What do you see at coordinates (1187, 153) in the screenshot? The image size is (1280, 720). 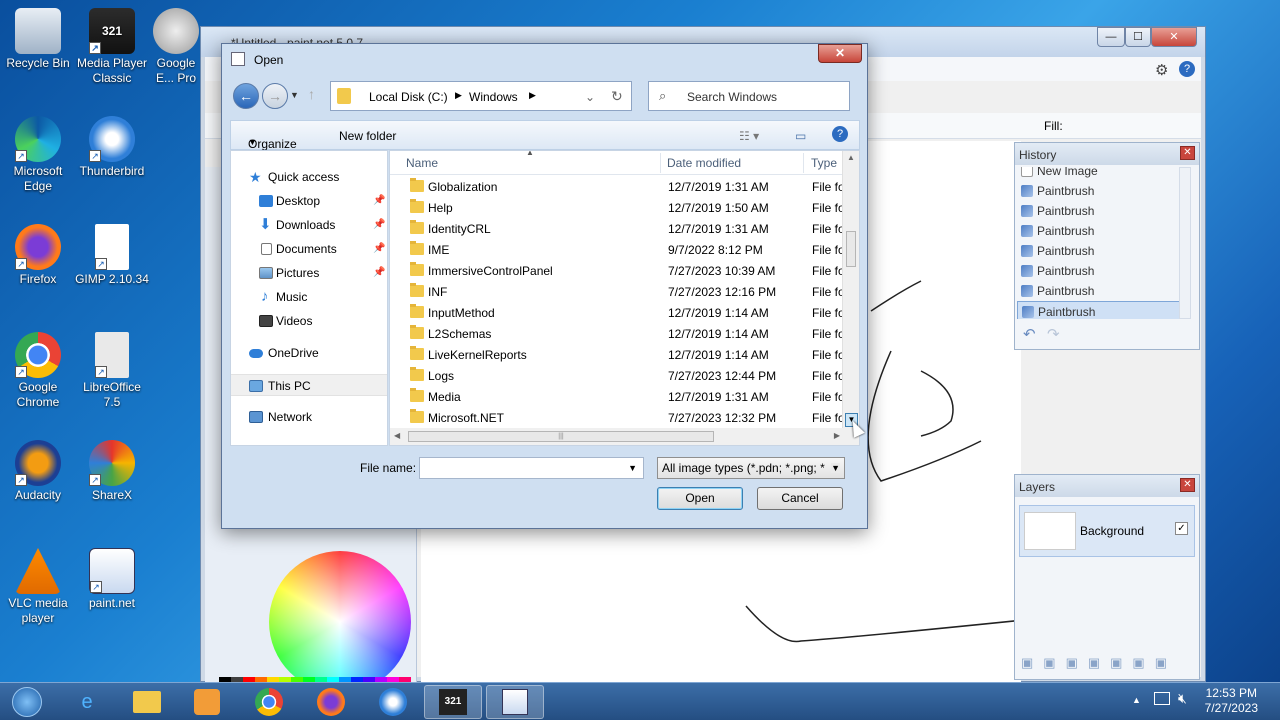 I see `history-close-button: ✕` at bounding box center [1187, 153].